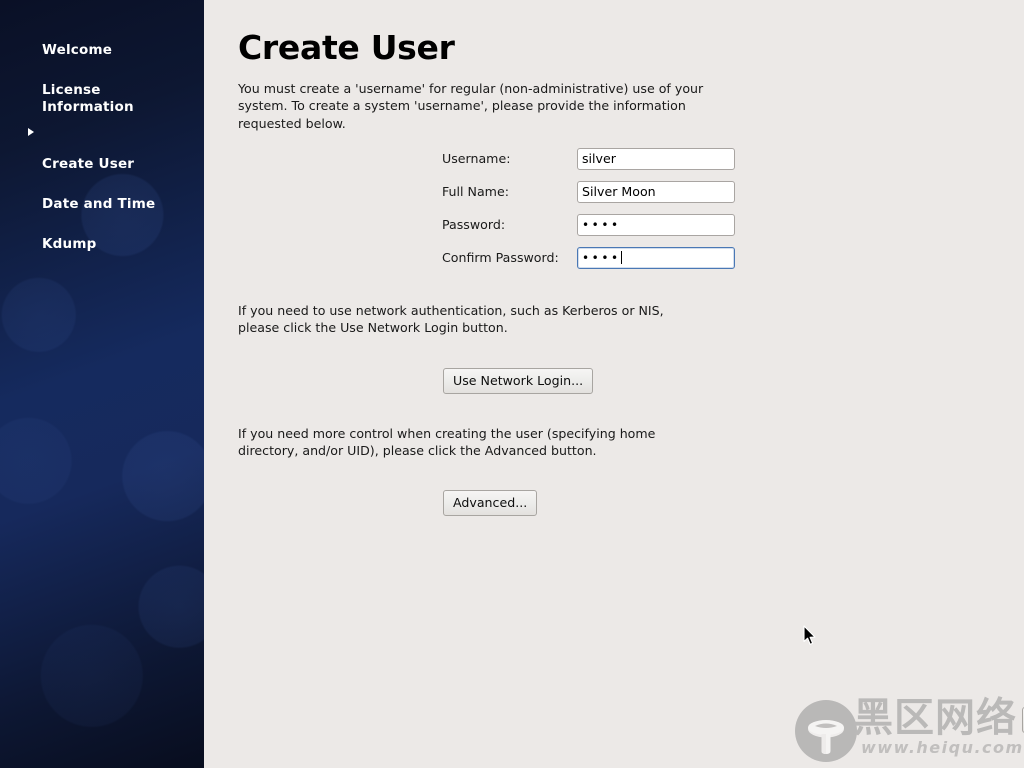 The image size is (1024, 768). What do you see at coordinates (102, 147) in the screenshot?
I see `sidebar-item-create-user: Create User` at bounding box center [102, 147].